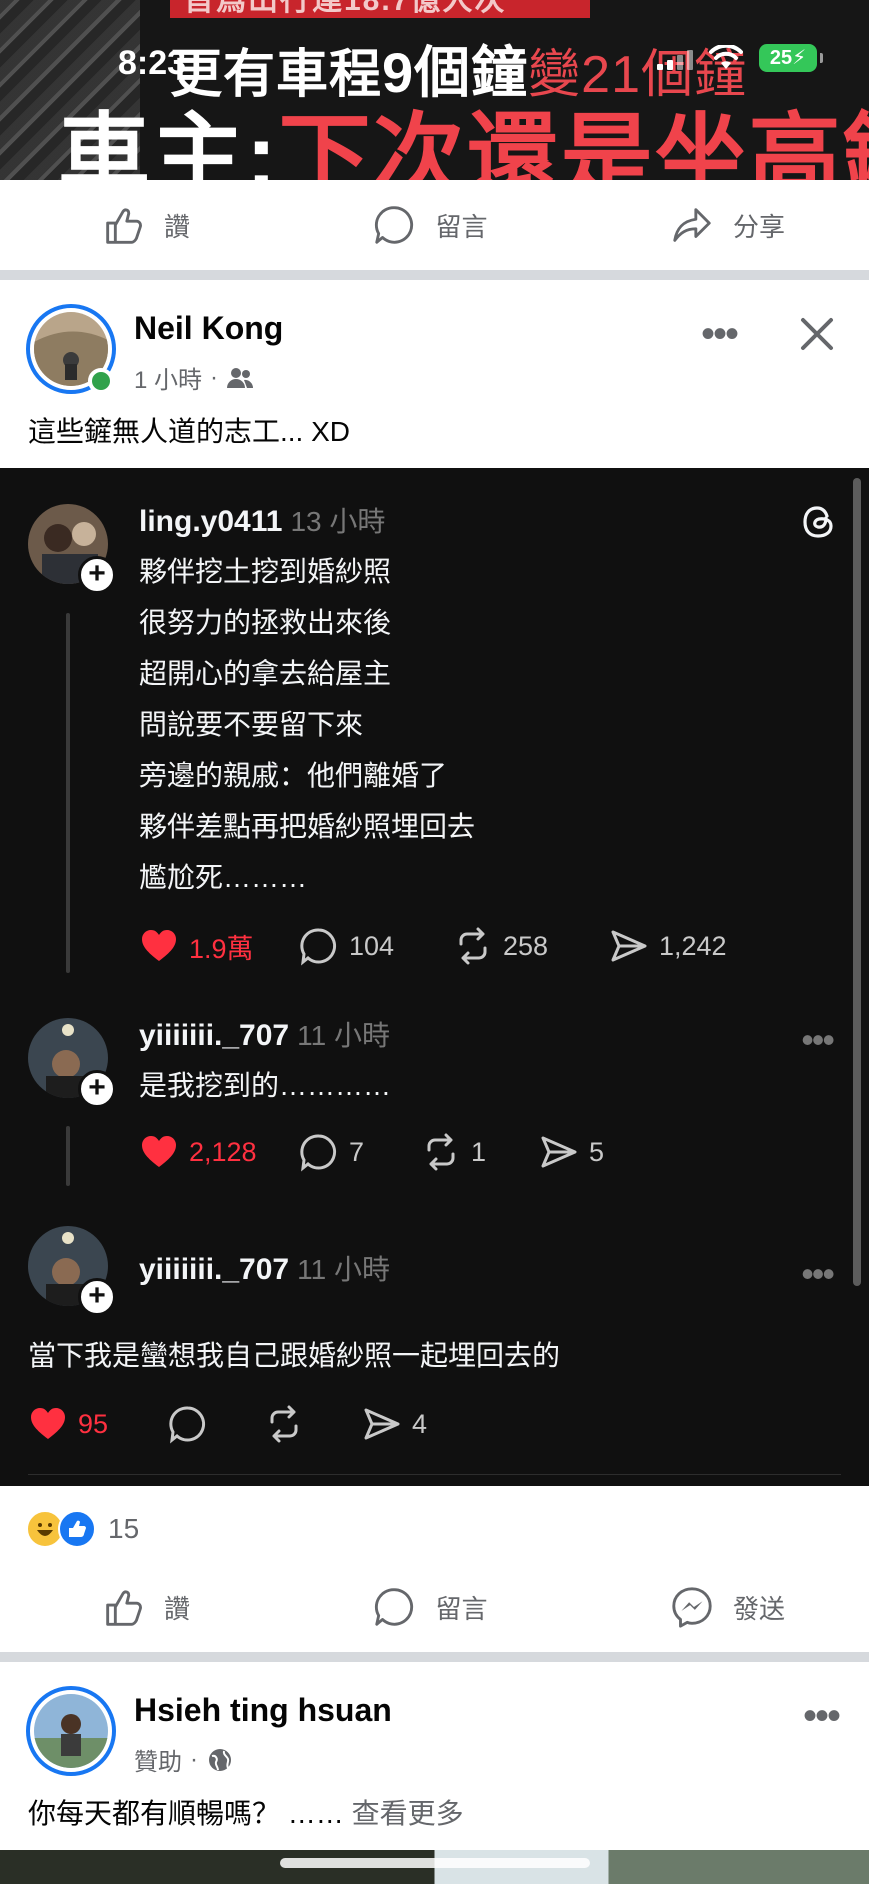 This screenshot has width=869, height=1884. Describe the element at coordinates (463, 143) in the screenshot. I see `banner-headline: 車主:下次還是坐高鐵` at that location.